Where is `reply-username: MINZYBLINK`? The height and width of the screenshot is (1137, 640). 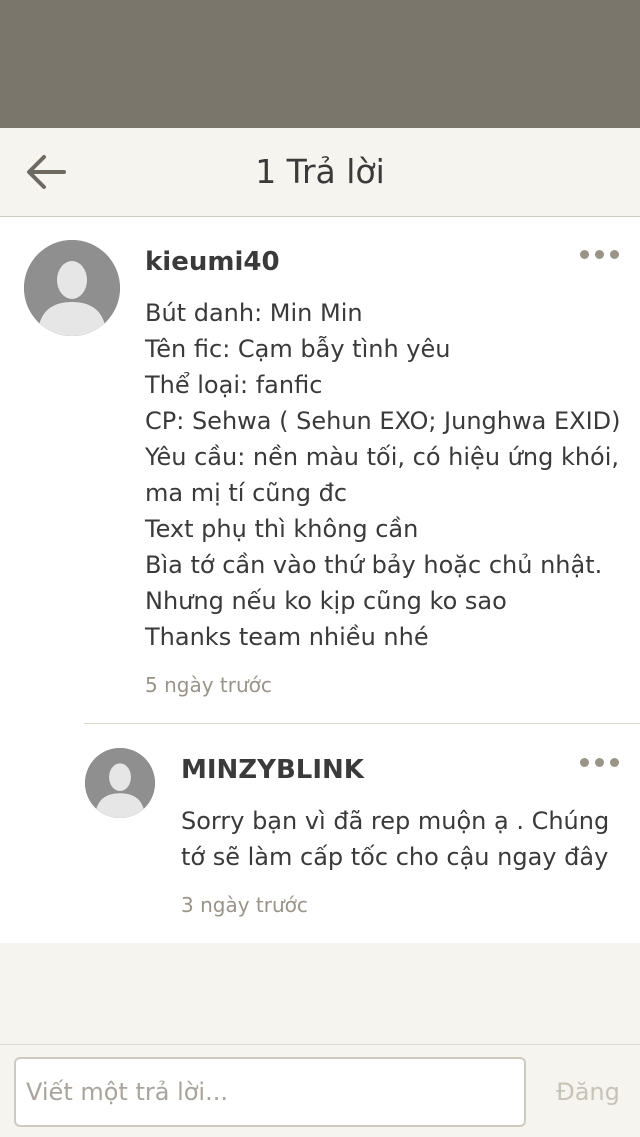
reply-username: MINZYBLINK is located at coordinates (272, 770).